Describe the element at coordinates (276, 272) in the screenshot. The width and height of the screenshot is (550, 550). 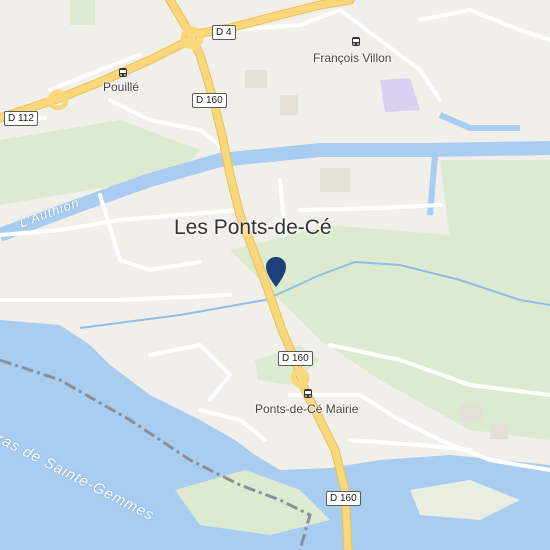
I see `location-pin-icon` at that location.